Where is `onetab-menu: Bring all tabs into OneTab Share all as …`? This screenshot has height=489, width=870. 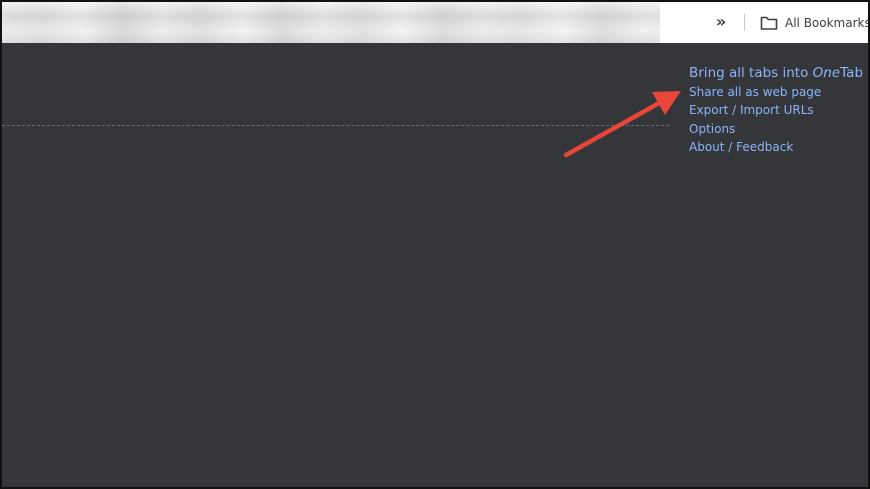
onetab-menu: Bring all tabs into OneTab Share all as … is located at coordinates (778, 110).